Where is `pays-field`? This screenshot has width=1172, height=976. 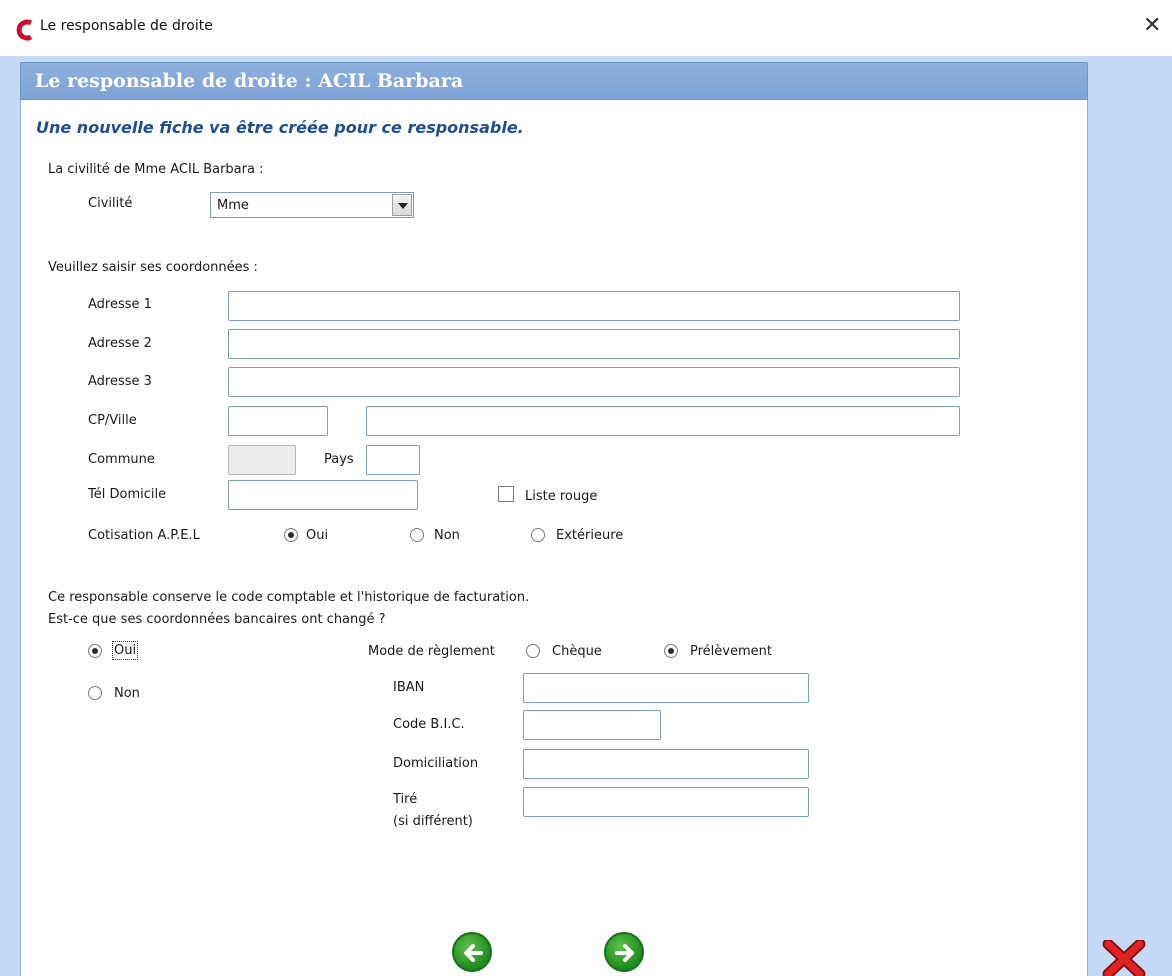 pays-field is located at coordinates (393, 460).